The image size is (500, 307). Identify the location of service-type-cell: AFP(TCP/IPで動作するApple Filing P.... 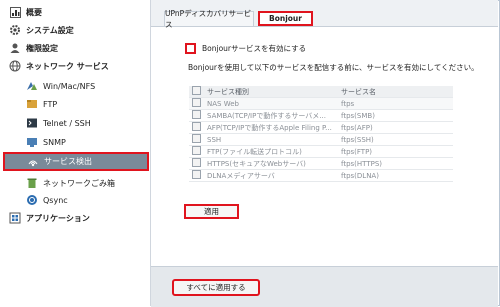
(271, 127).